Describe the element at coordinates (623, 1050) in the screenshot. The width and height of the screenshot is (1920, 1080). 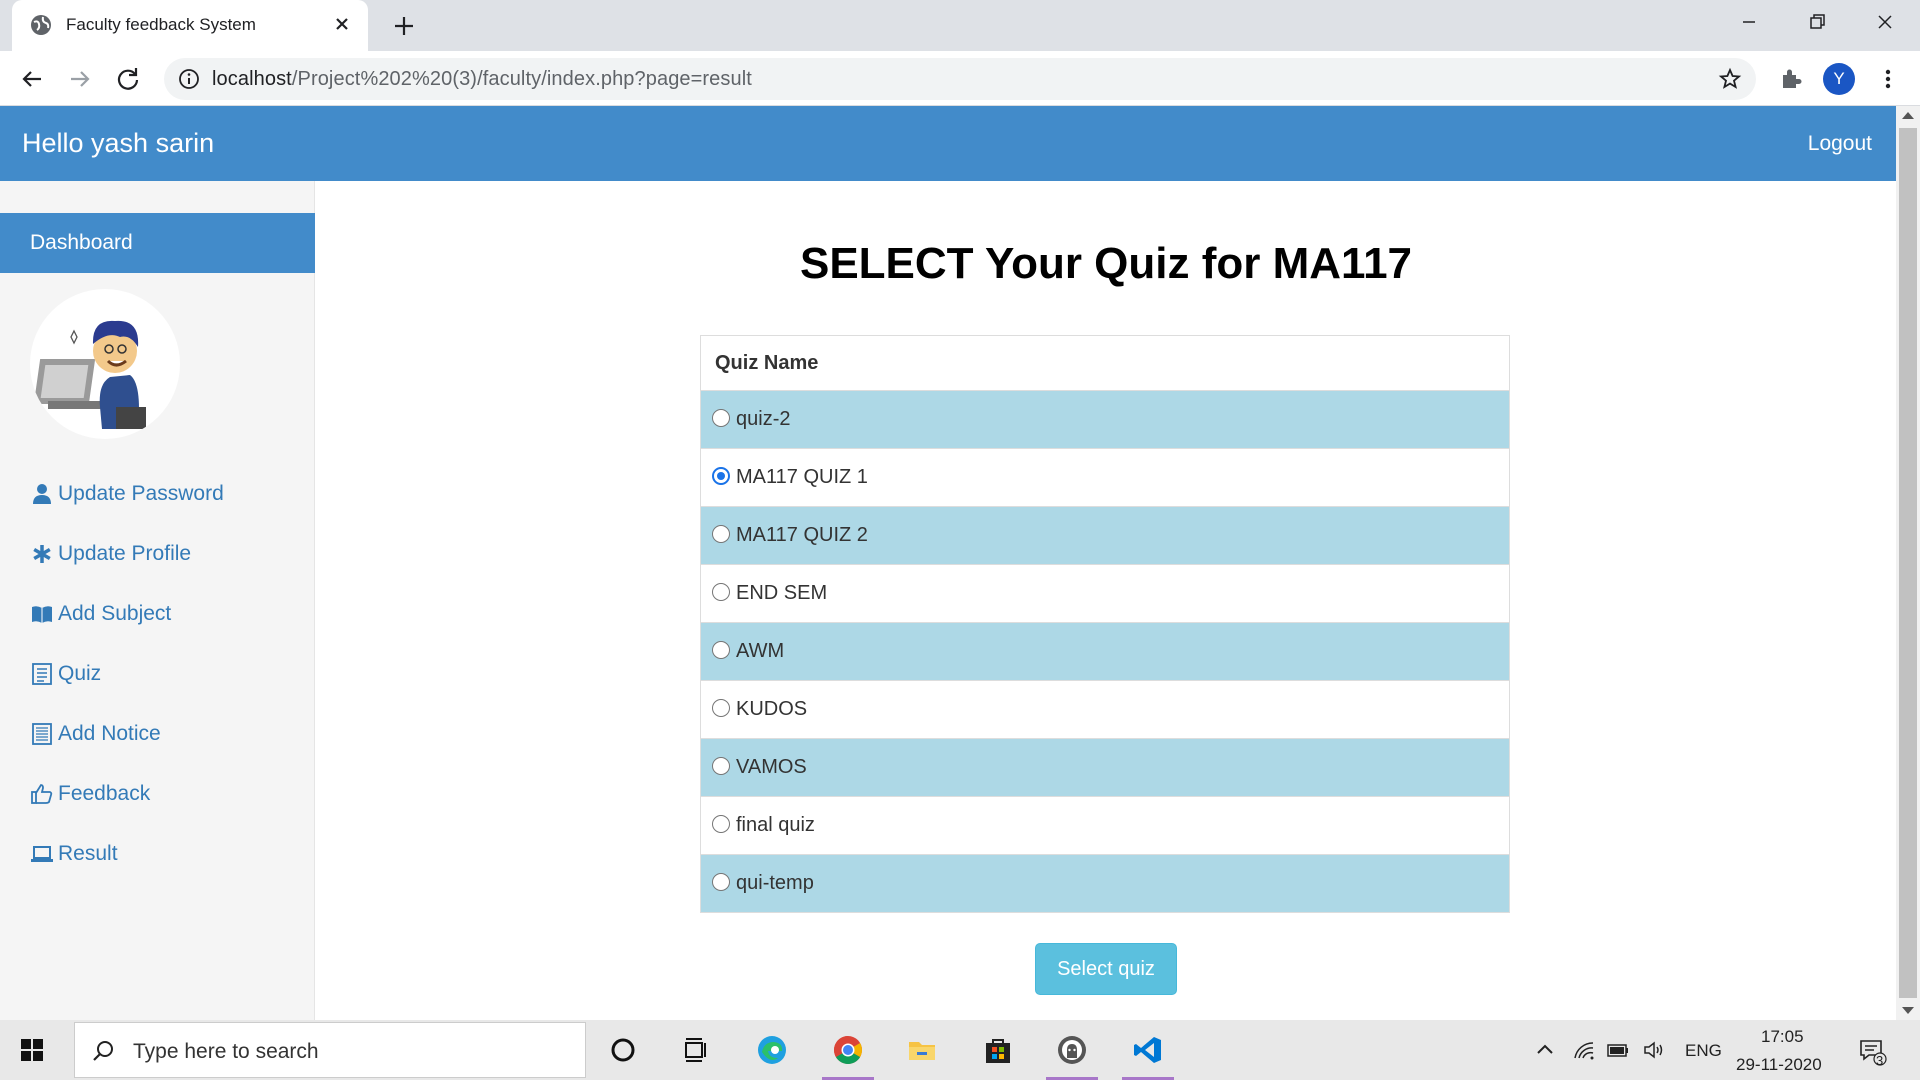
I see `cortana-icon` at that location.